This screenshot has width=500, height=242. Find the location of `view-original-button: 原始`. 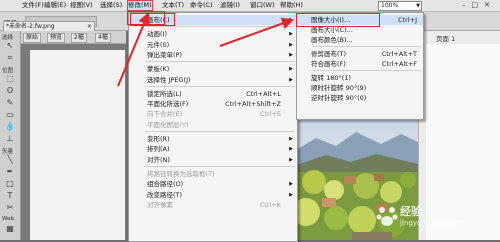

view-original-button: 原始 is located at coordinates (32, 38).